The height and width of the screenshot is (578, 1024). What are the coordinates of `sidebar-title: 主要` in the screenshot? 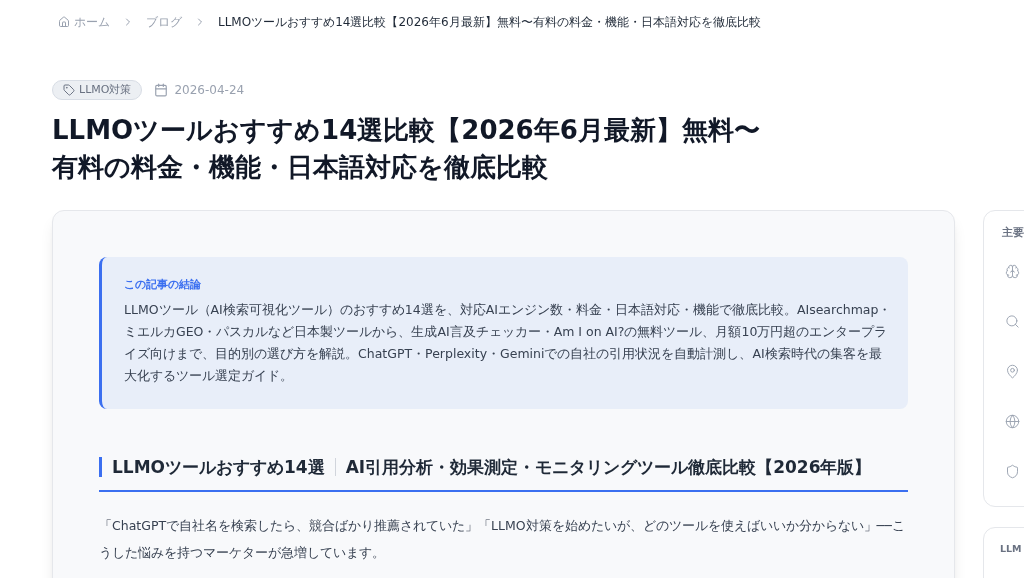 It's located at (1013, 233).